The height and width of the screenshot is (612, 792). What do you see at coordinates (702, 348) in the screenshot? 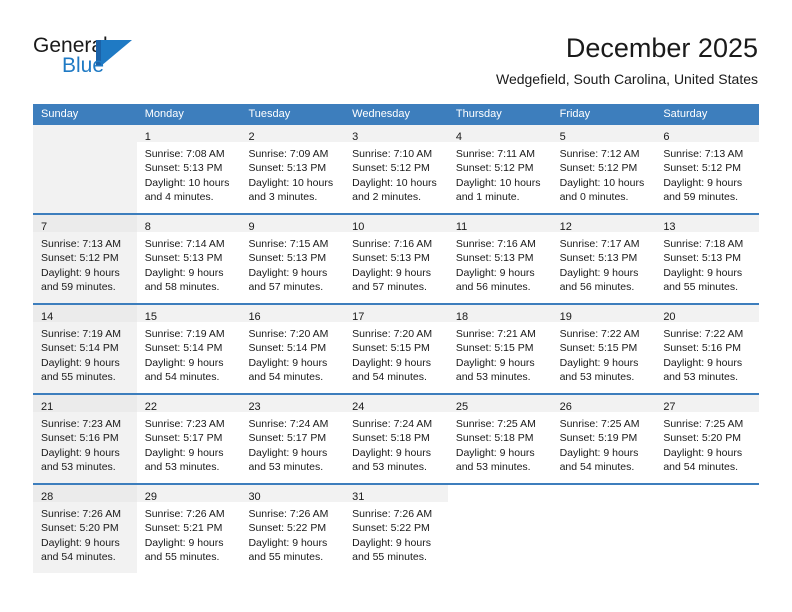
I see `sunset-text: Sunset: 5:16 PM` at bounding box center [702, 348].